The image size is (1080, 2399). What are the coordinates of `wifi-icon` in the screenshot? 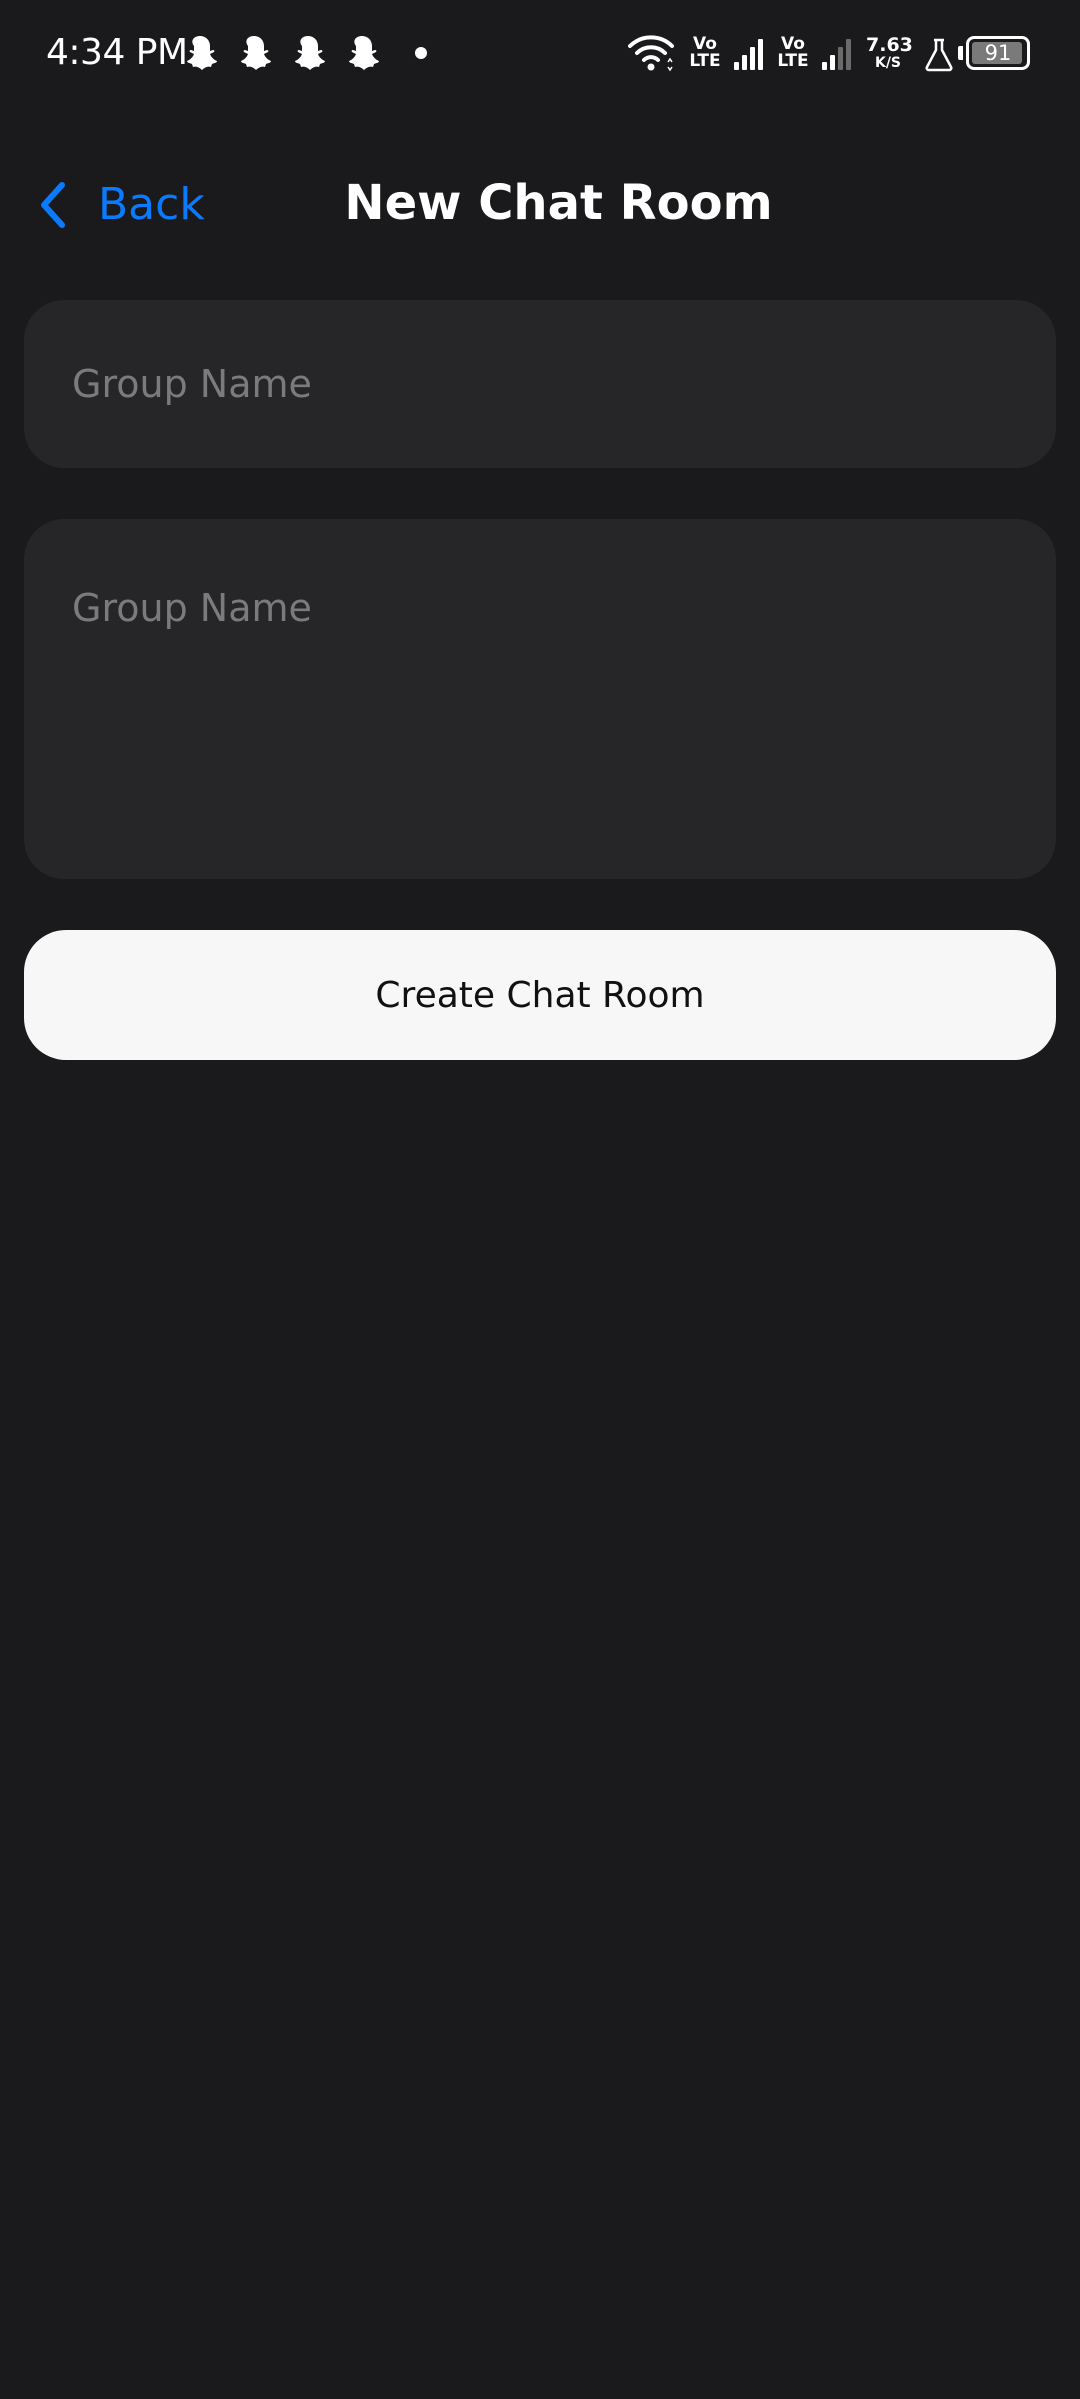 It's located at (651, 53).